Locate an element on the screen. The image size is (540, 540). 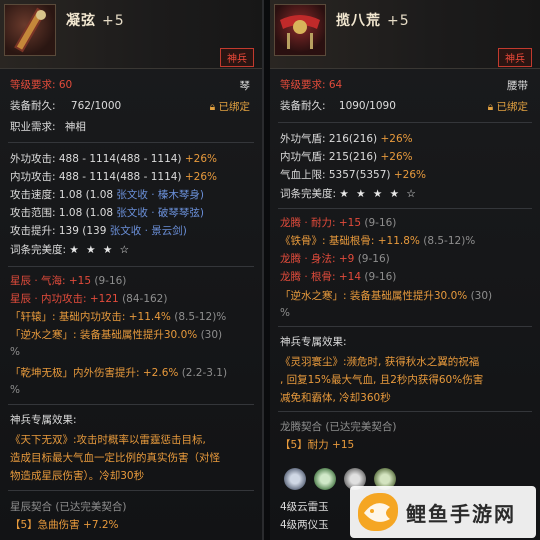
qin-weapon-icon is located at coordinates (30, 30).